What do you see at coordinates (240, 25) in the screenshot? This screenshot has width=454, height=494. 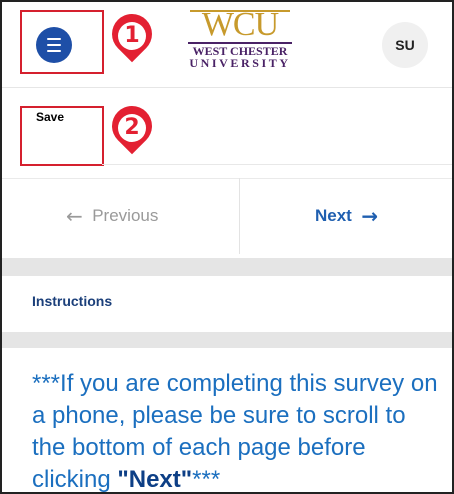 I see `logo-mark: WCU` at bounding box center [240, 25].